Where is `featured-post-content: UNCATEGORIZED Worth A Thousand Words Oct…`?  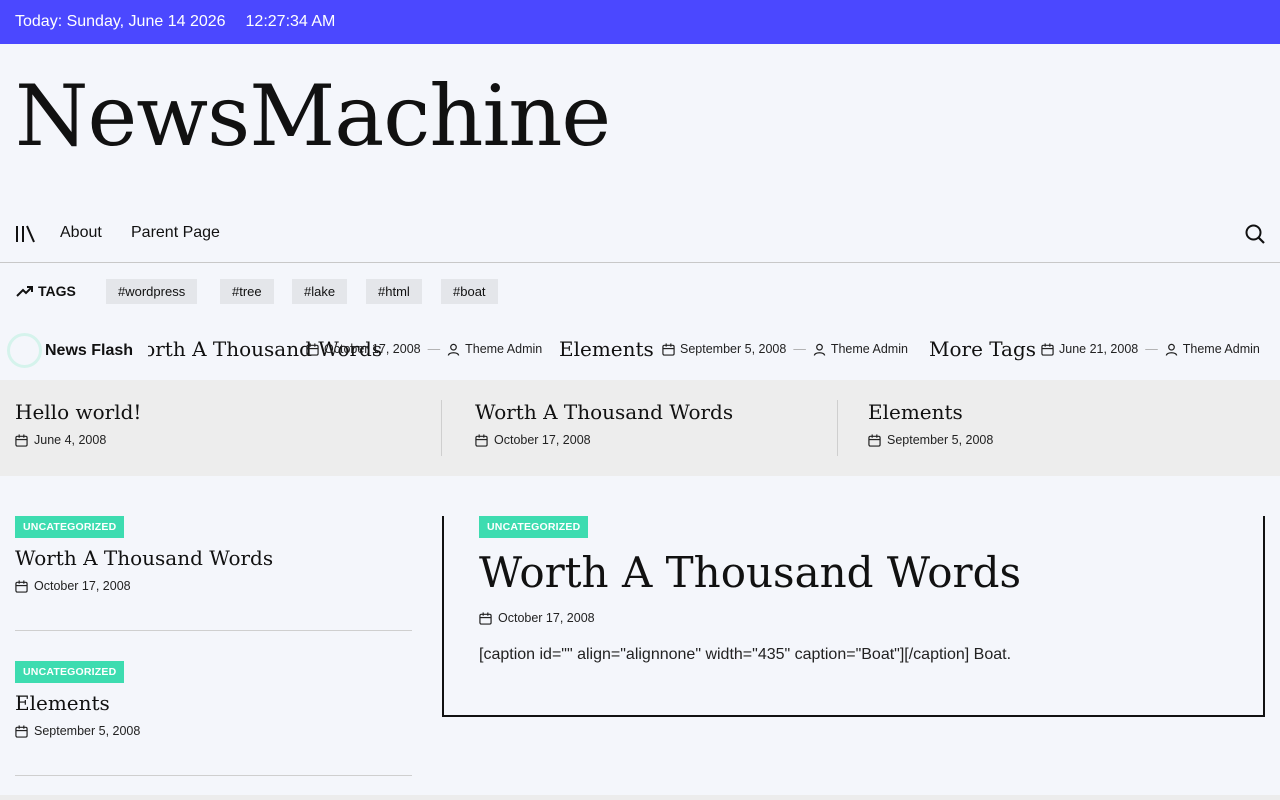
featured-post-content: UNCATEGORIZED Worth A Thousand Words Oct… is located at coordinates (750, 590).